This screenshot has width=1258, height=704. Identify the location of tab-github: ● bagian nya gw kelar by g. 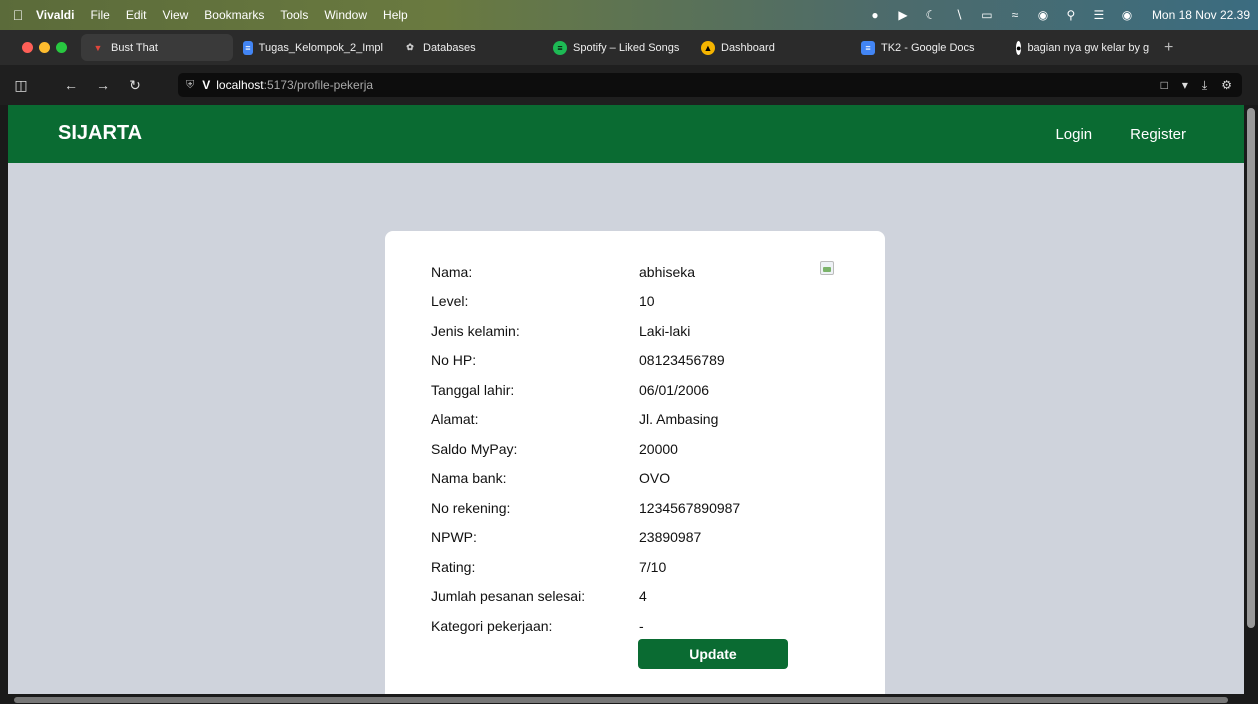
(1081, 47).